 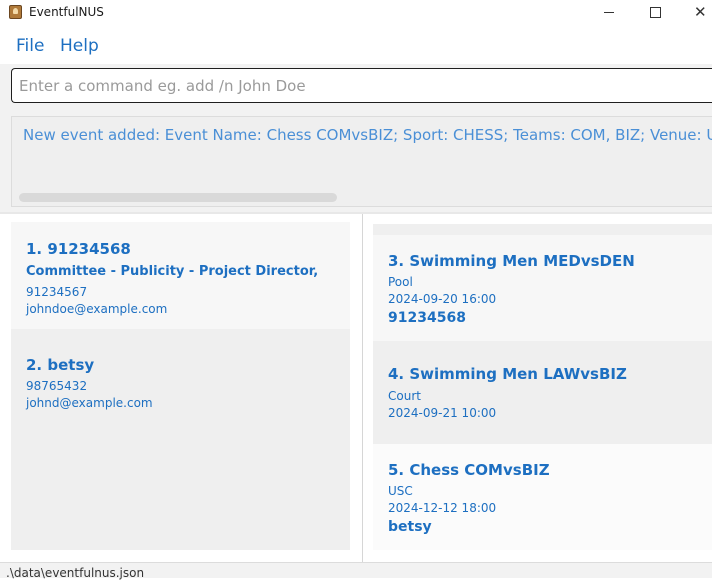 What do you see at coordinates (356, 571) in the screenshot?
I see `status-bar: .\data\eventfulnus.json` at bounding box center [356, 571].